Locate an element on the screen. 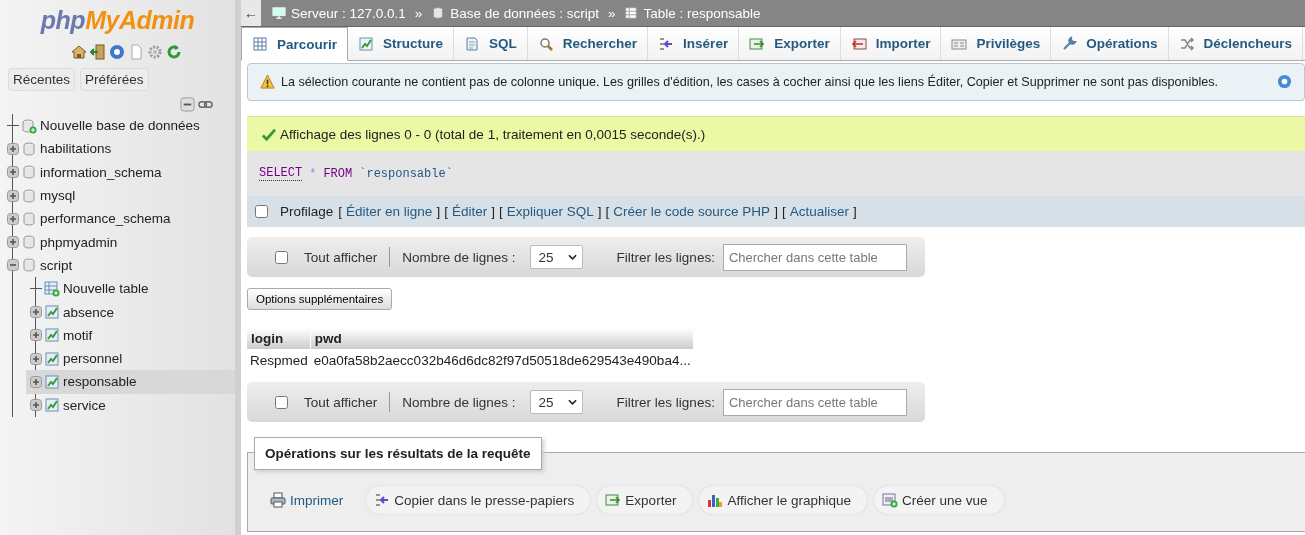 This screenshot has width=1305, height=535. breadcrumb-link: Serveur : 127.0.0.1 is located at coordinates (348, 13).